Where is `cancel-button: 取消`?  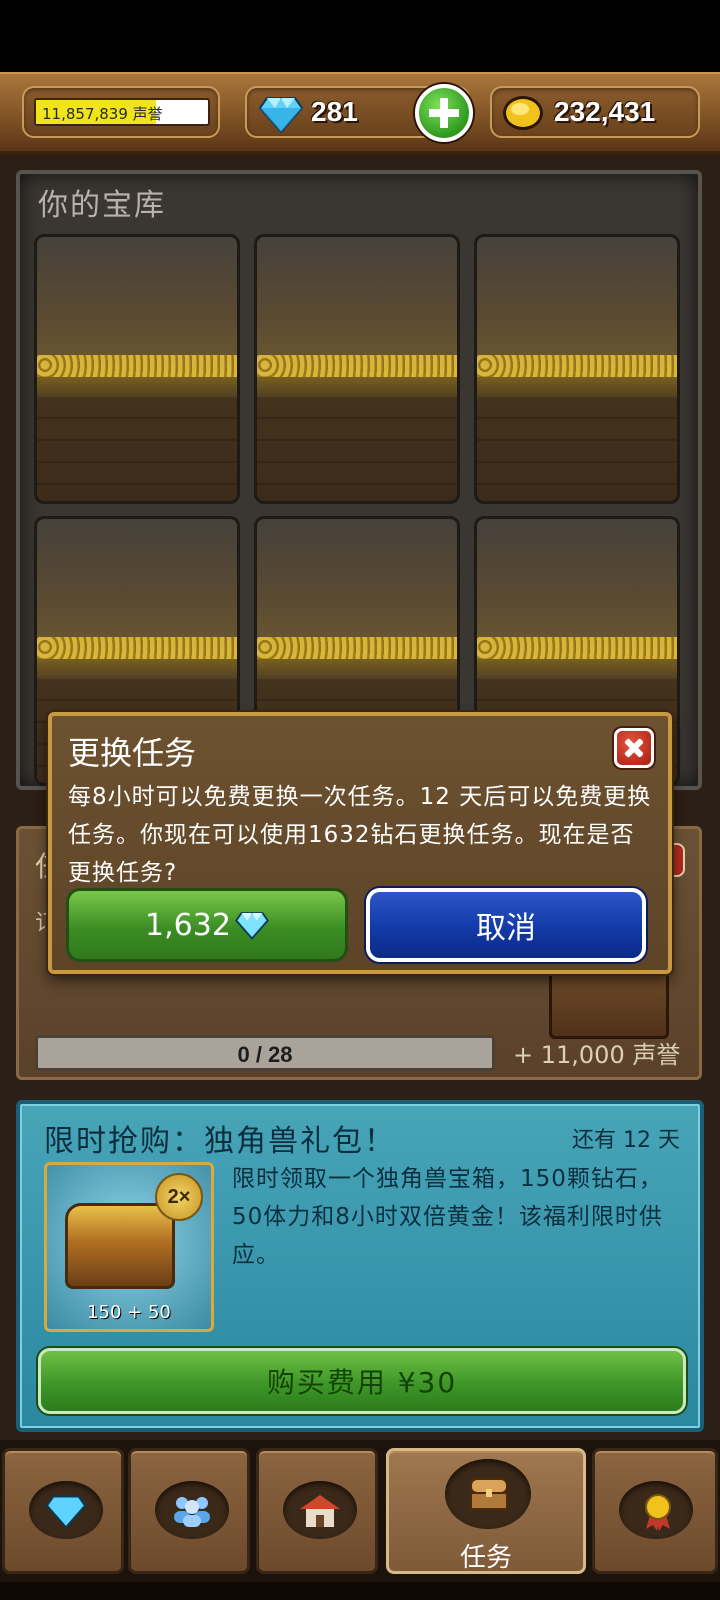
cancel-button: 取消 is located at coordinates (506, 925).